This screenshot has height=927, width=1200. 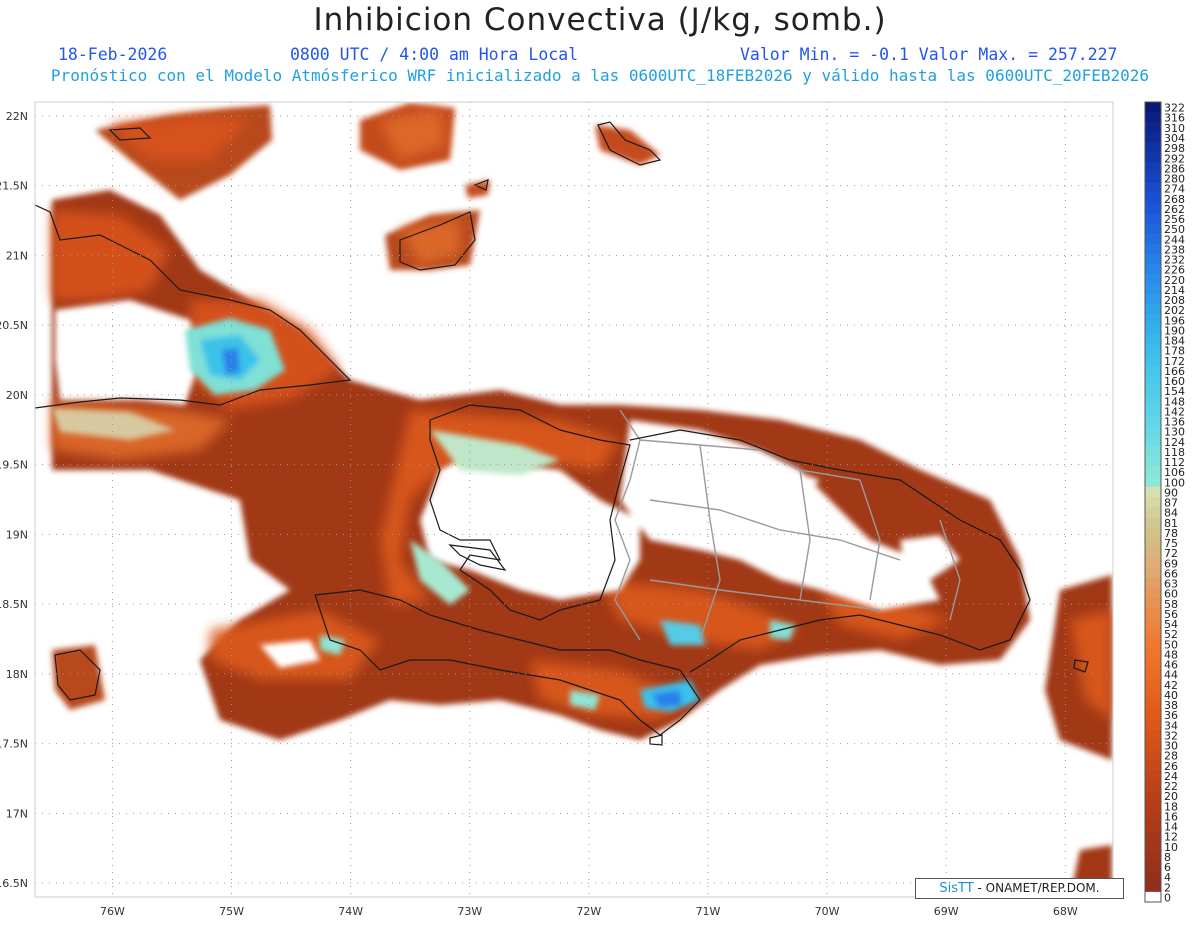 I want to click on lat-label: 18N, so click(x=17, y=674).